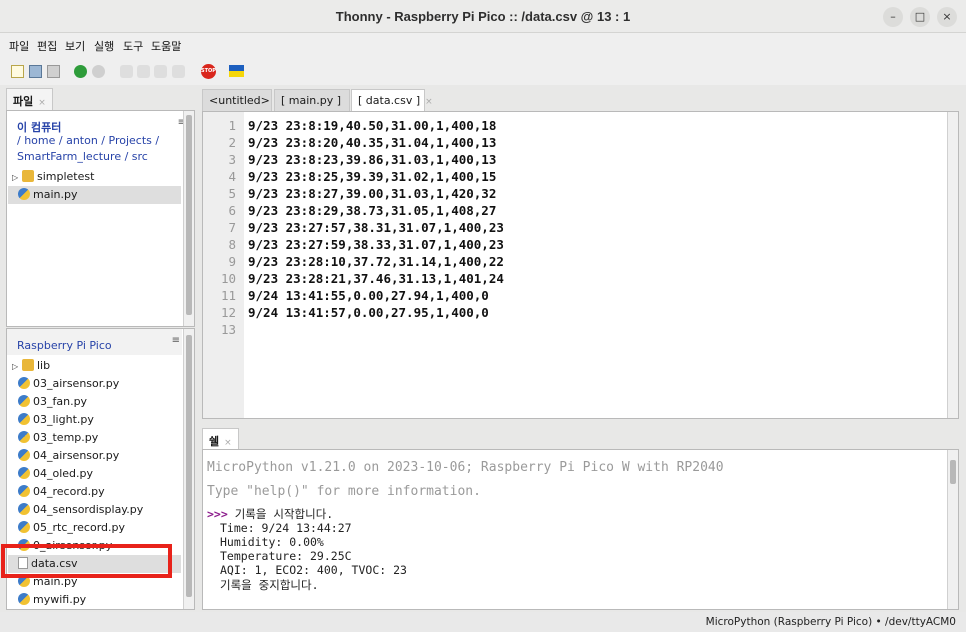 The height and width of the screenshot is (632, 966). What do you see at coordinates (372, 210) in the screenshot?
I see `code-line: 9/23 23:8:29,38.73,31.05,1,408,27` at bounding box center [372, 210].